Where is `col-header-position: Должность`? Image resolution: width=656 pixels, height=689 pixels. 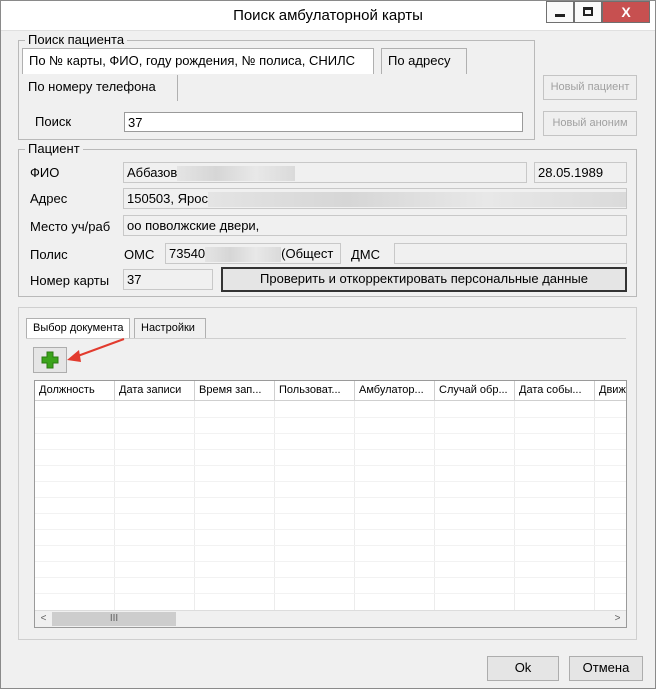 col-header-position: Должность is located at coordinates (75, 391).